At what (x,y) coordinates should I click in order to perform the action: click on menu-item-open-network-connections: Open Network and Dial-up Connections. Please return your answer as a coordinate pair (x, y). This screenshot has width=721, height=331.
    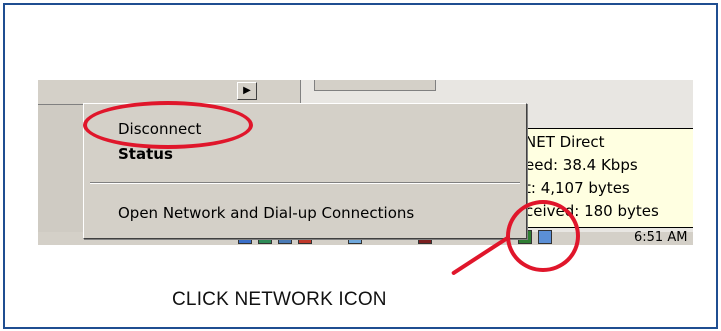
    Looking at the image, I should click on (266, 213).